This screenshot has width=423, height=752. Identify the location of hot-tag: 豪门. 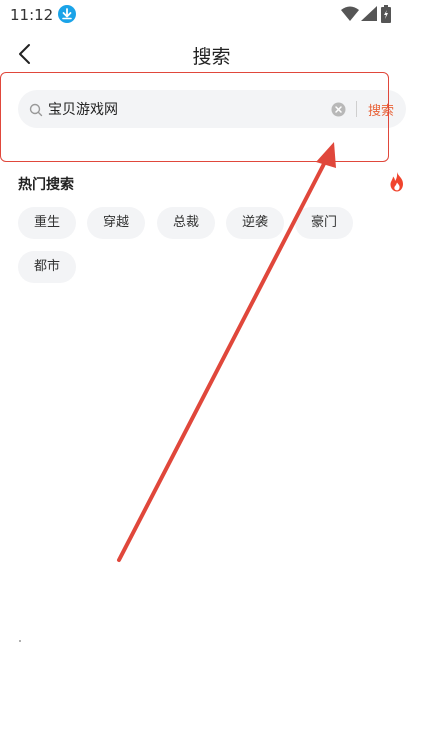
(324, 223).